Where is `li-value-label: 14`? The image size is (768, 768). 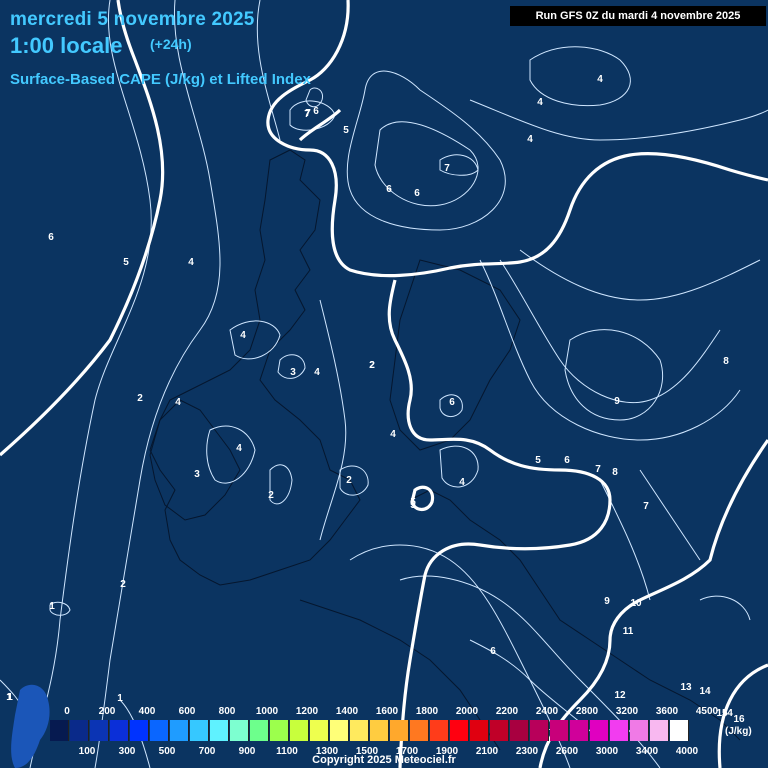
li-value-label: 14 is located at coordinates (705, 691).